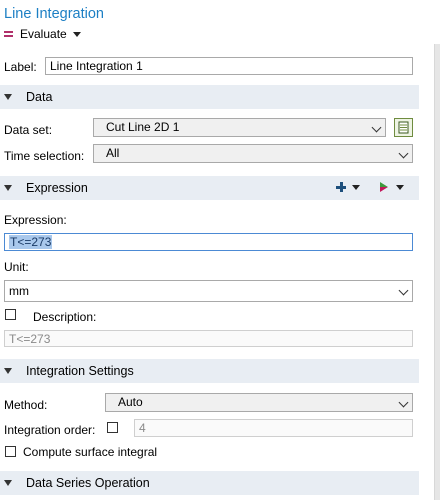  I want to click on compute-surface-checkbox, so click(10, 451).